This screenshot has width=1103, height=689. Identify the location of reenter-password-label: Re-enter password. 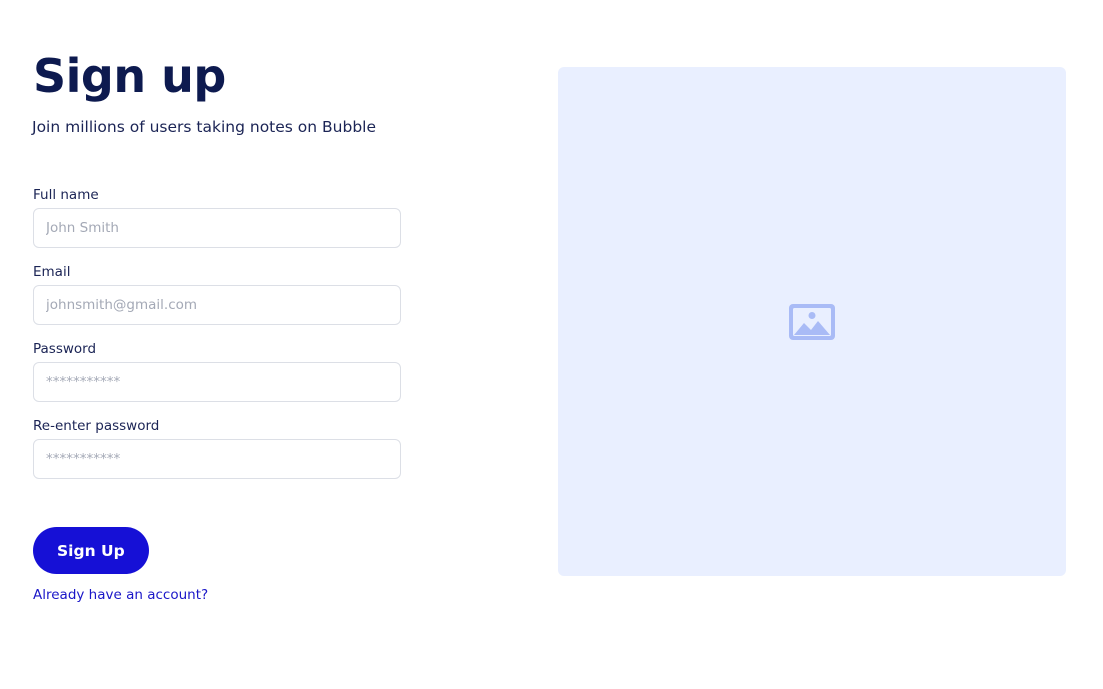
(96, 426).